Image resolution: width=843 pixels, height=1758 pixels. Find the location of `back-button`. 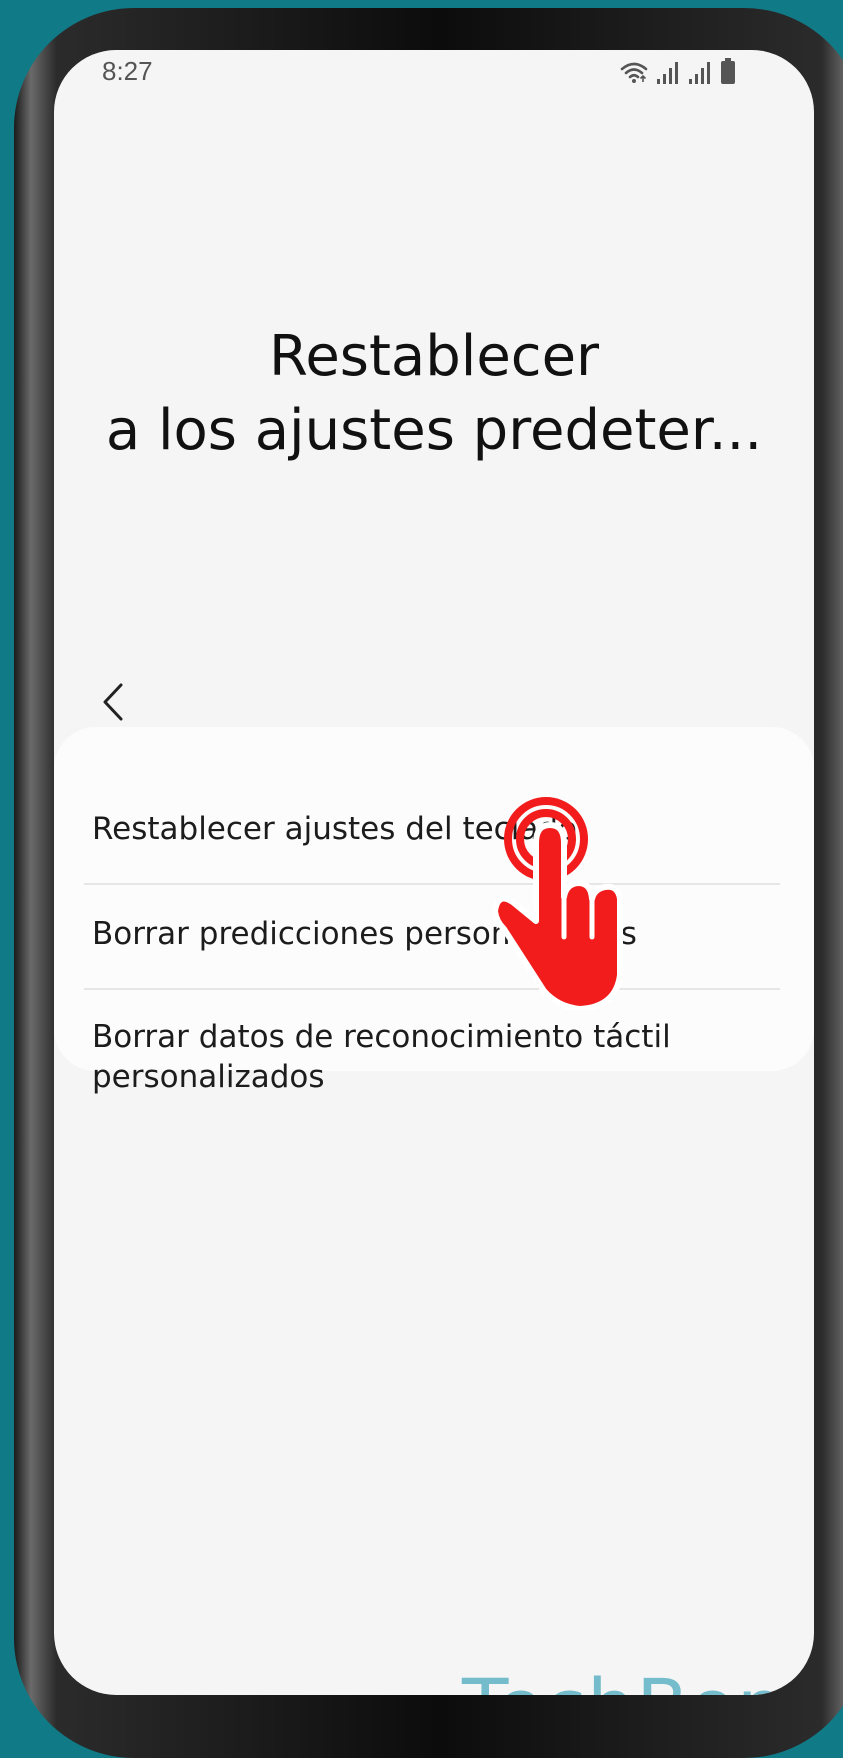

back-button is located at coordinates (114, 704).